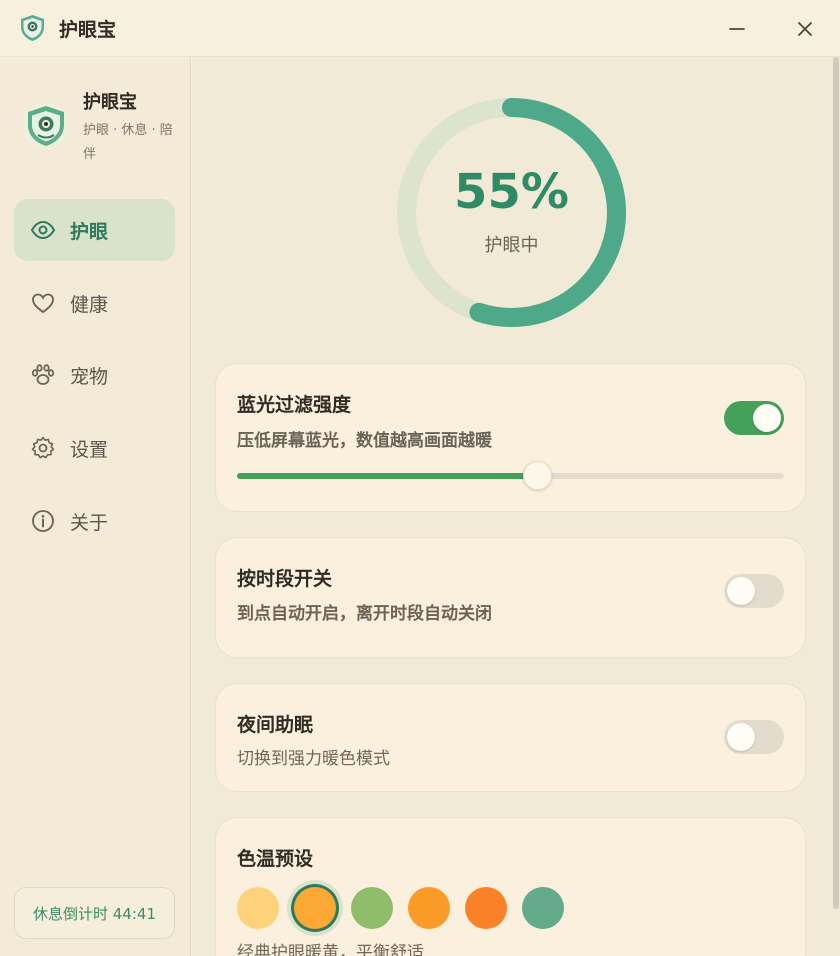  Describe the element at coordinates (89, 376) in the screenshot. I see `nav-item-label: 宠物` at that location.